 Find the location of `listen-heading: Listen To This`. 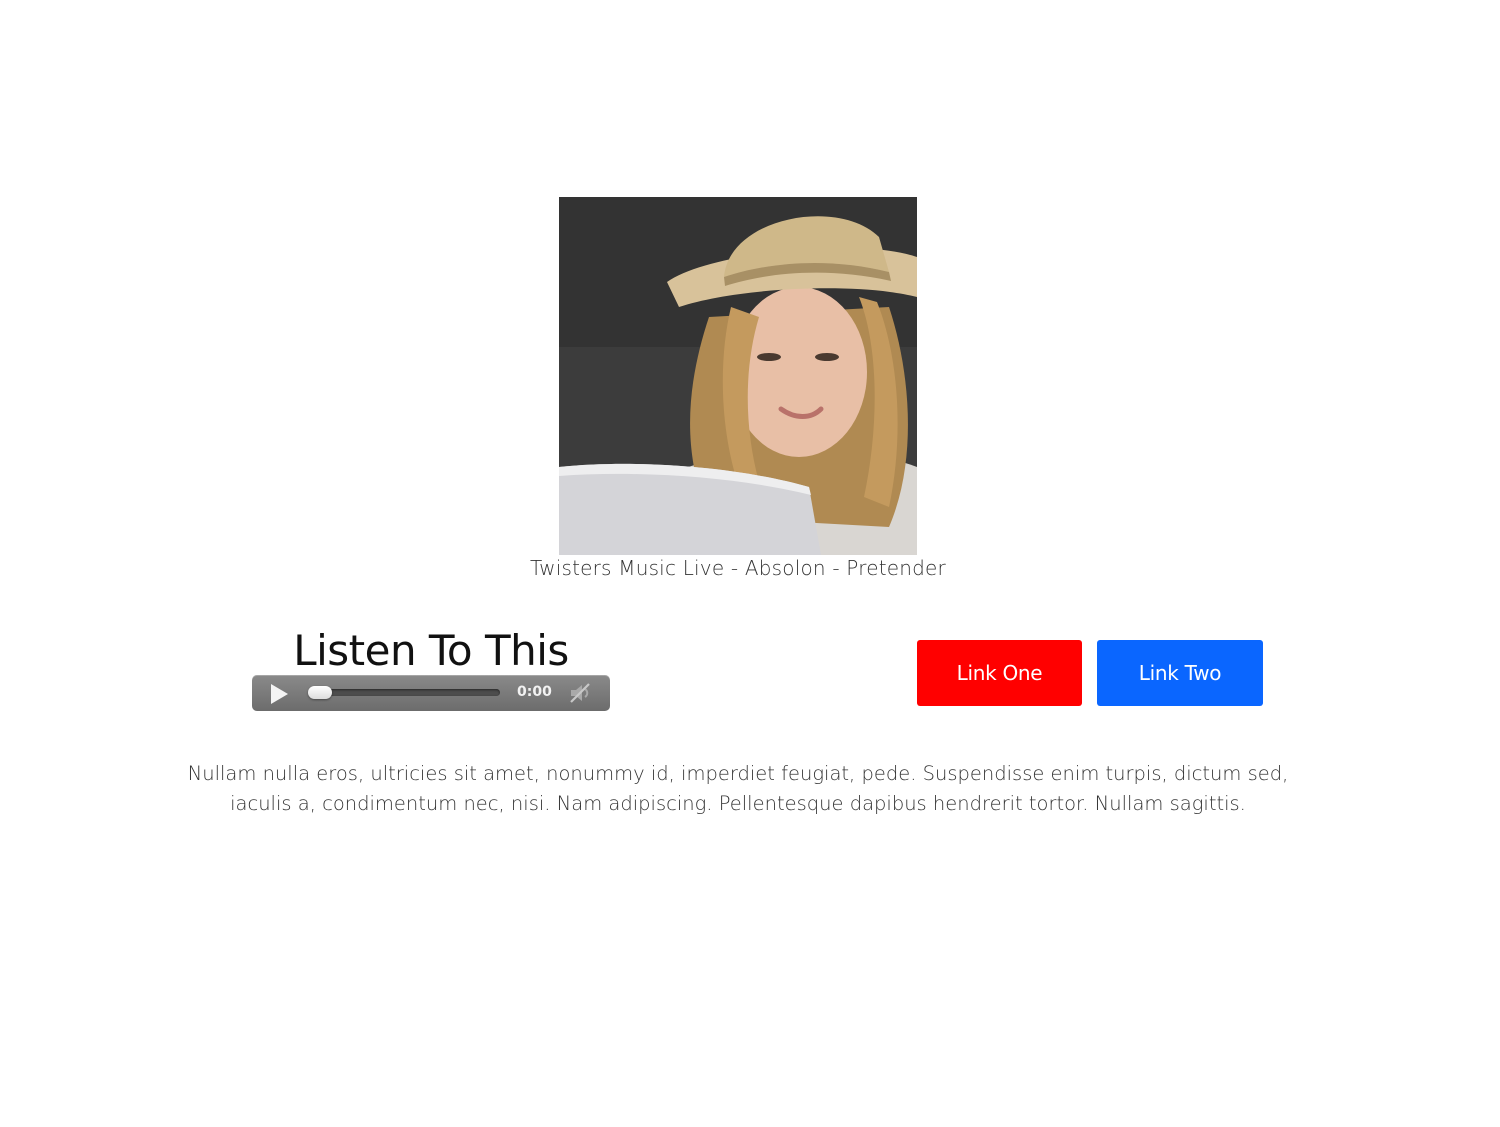

listen-heading: Listen To This is located at coordinates (431, 650).